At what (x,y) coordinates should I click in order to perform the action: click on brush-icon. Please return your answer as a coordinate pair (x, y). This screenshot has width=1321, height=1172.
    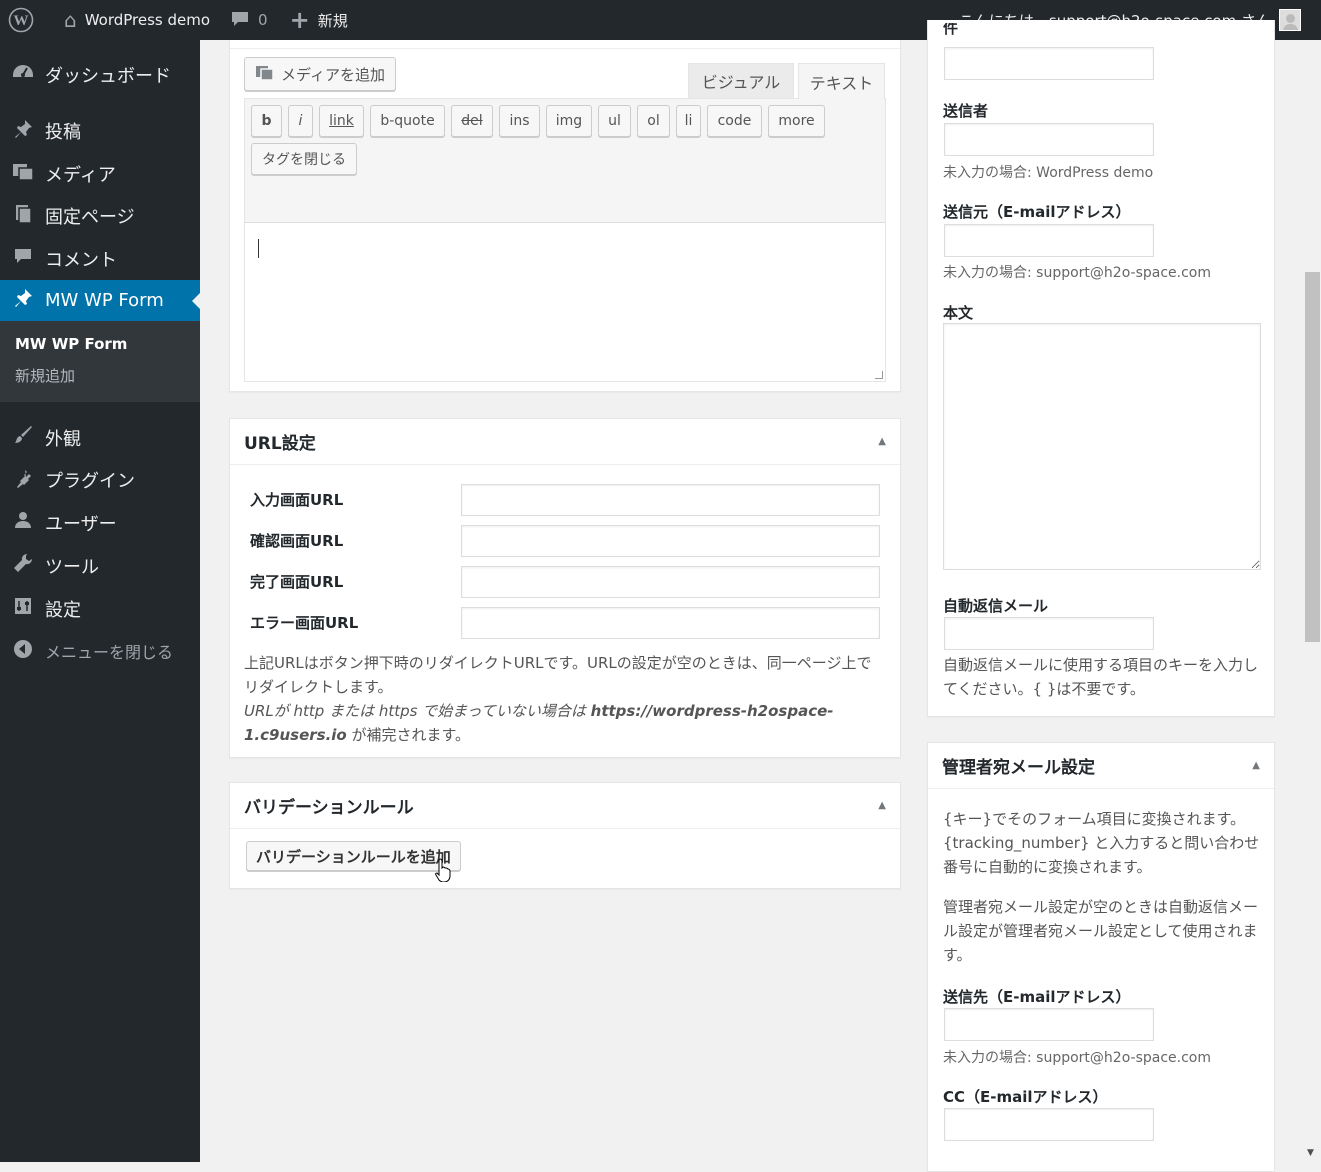
    Looking at the image, I should click on (23, 437).